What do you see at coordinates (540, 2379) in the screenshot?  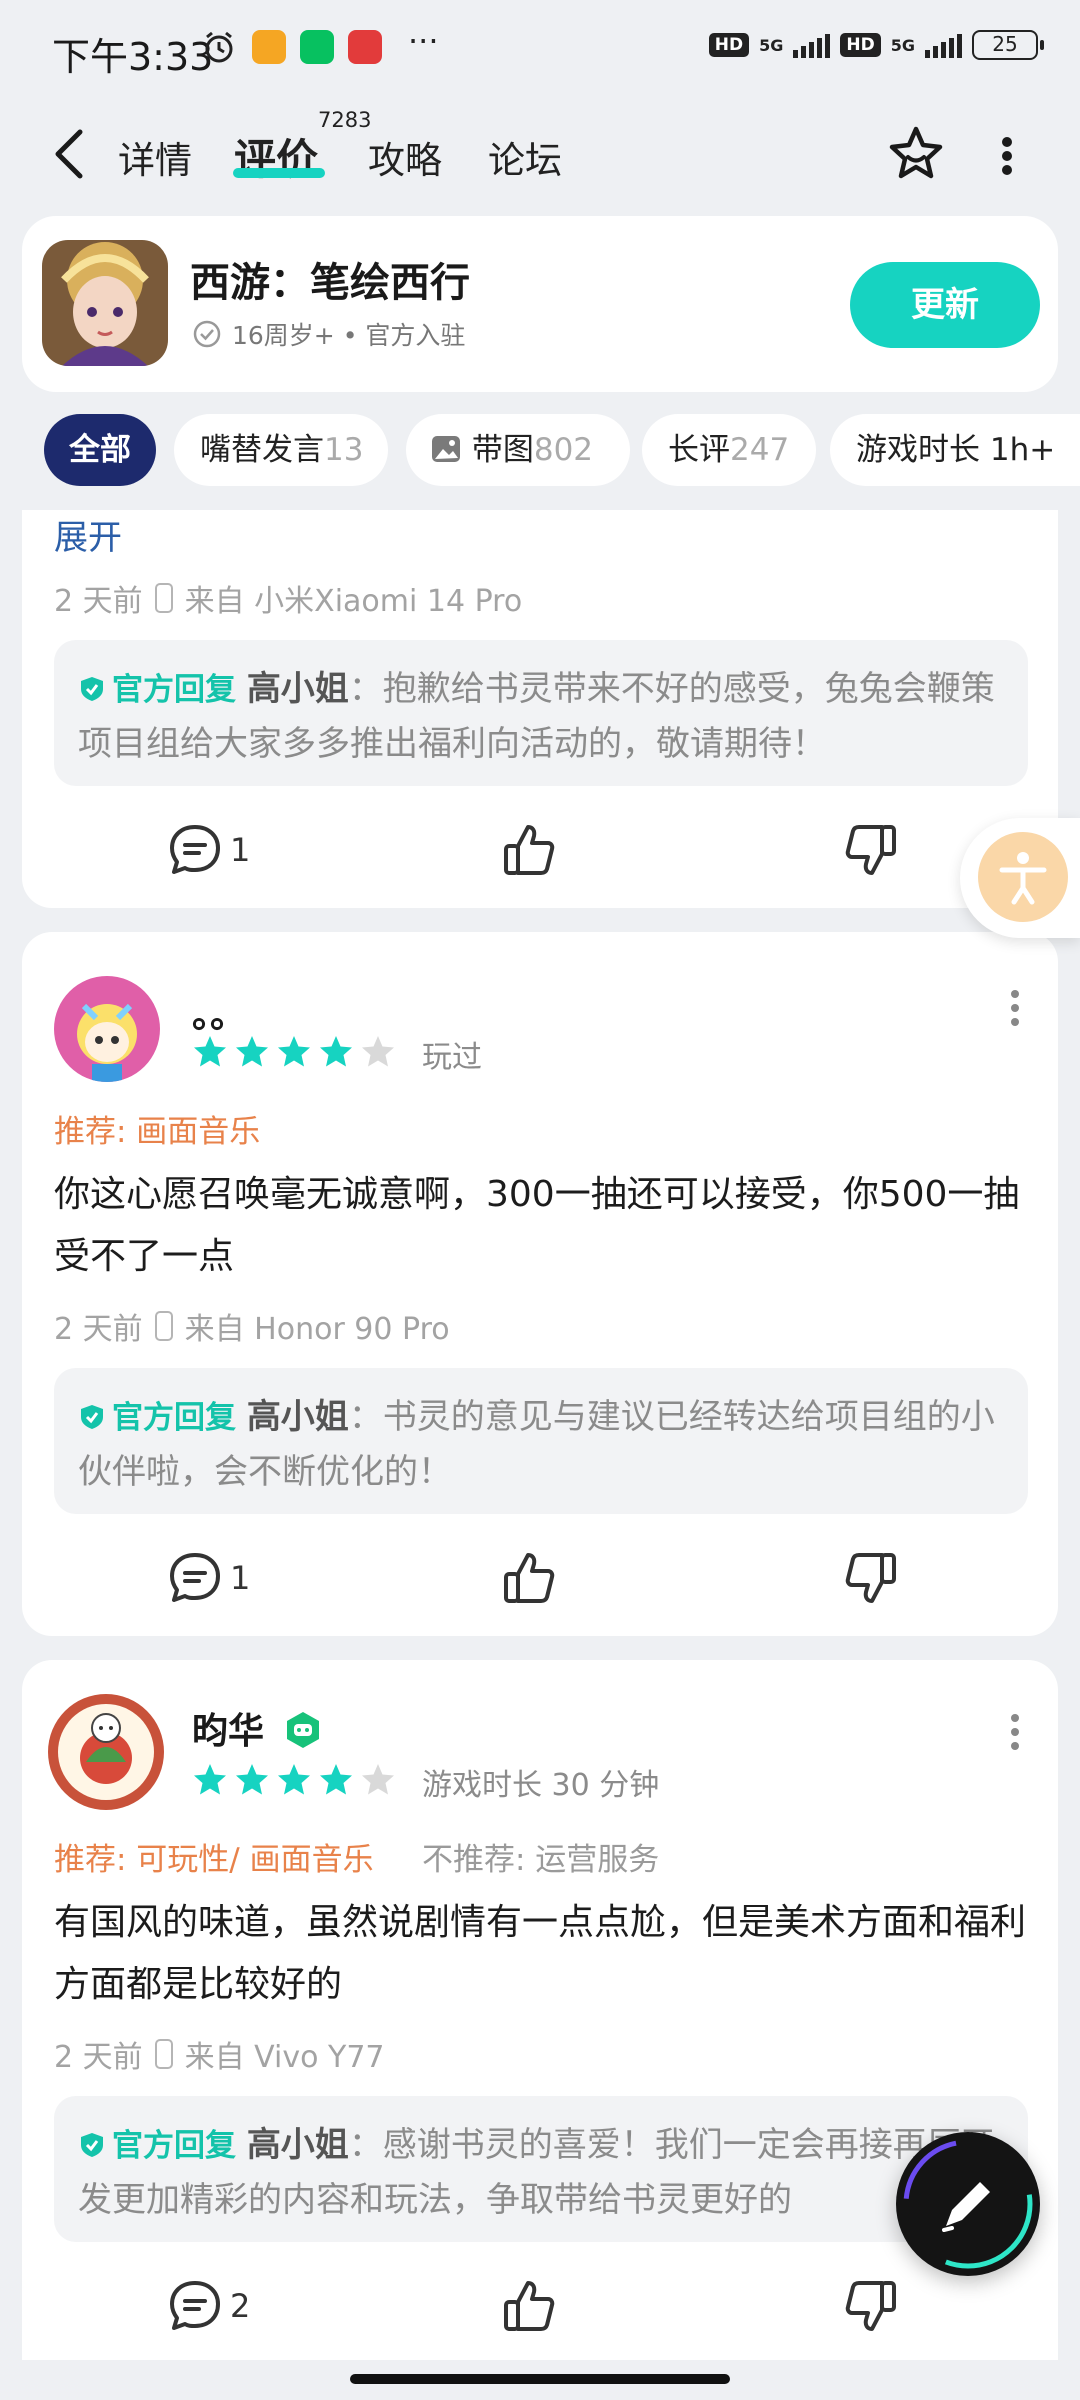 I see `home-indicator` at bounding box center [540, 2379].